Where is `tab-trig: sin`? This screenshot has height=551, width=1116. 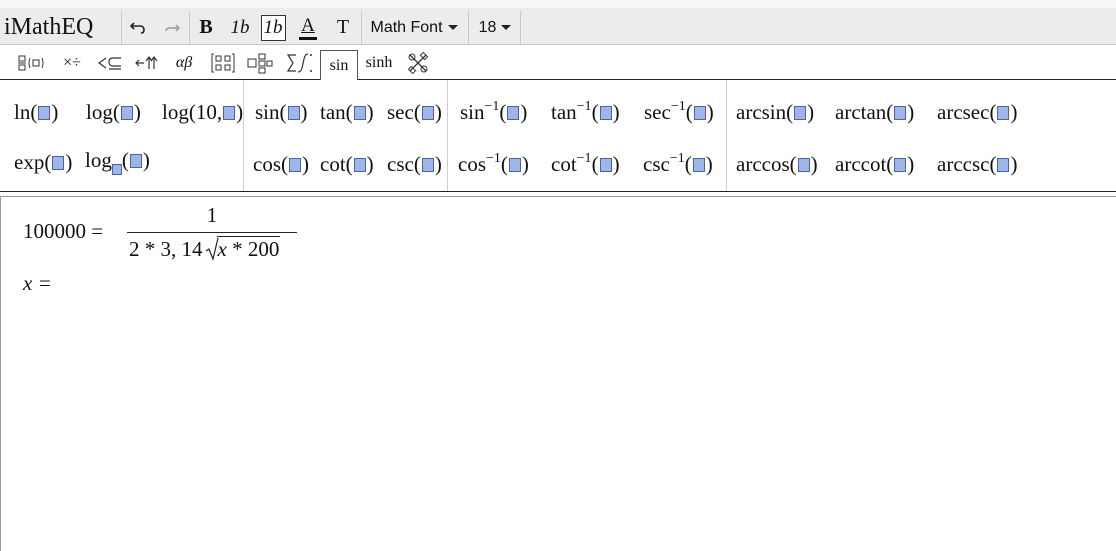 tab-trig: sin is located at coordinates (339, 65).